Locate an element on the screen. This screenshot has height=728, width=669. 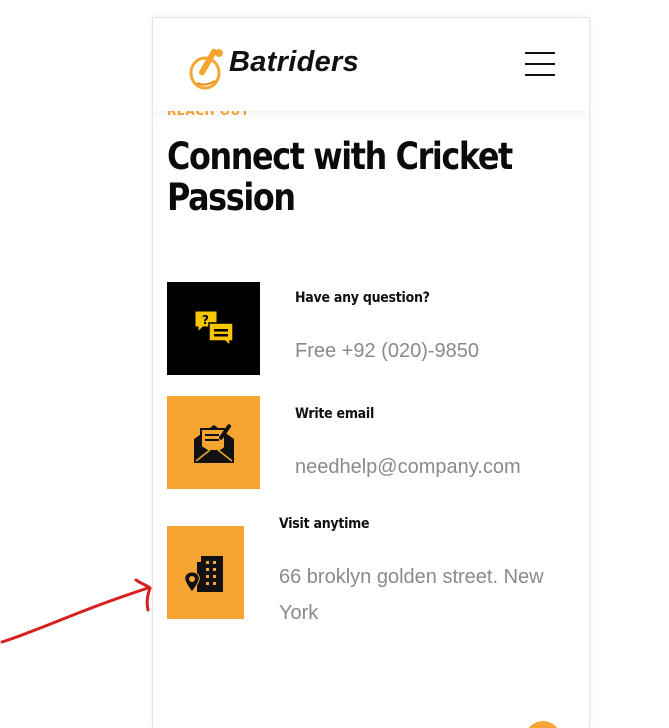
envelope-icon is located at coordinates (213, 443).